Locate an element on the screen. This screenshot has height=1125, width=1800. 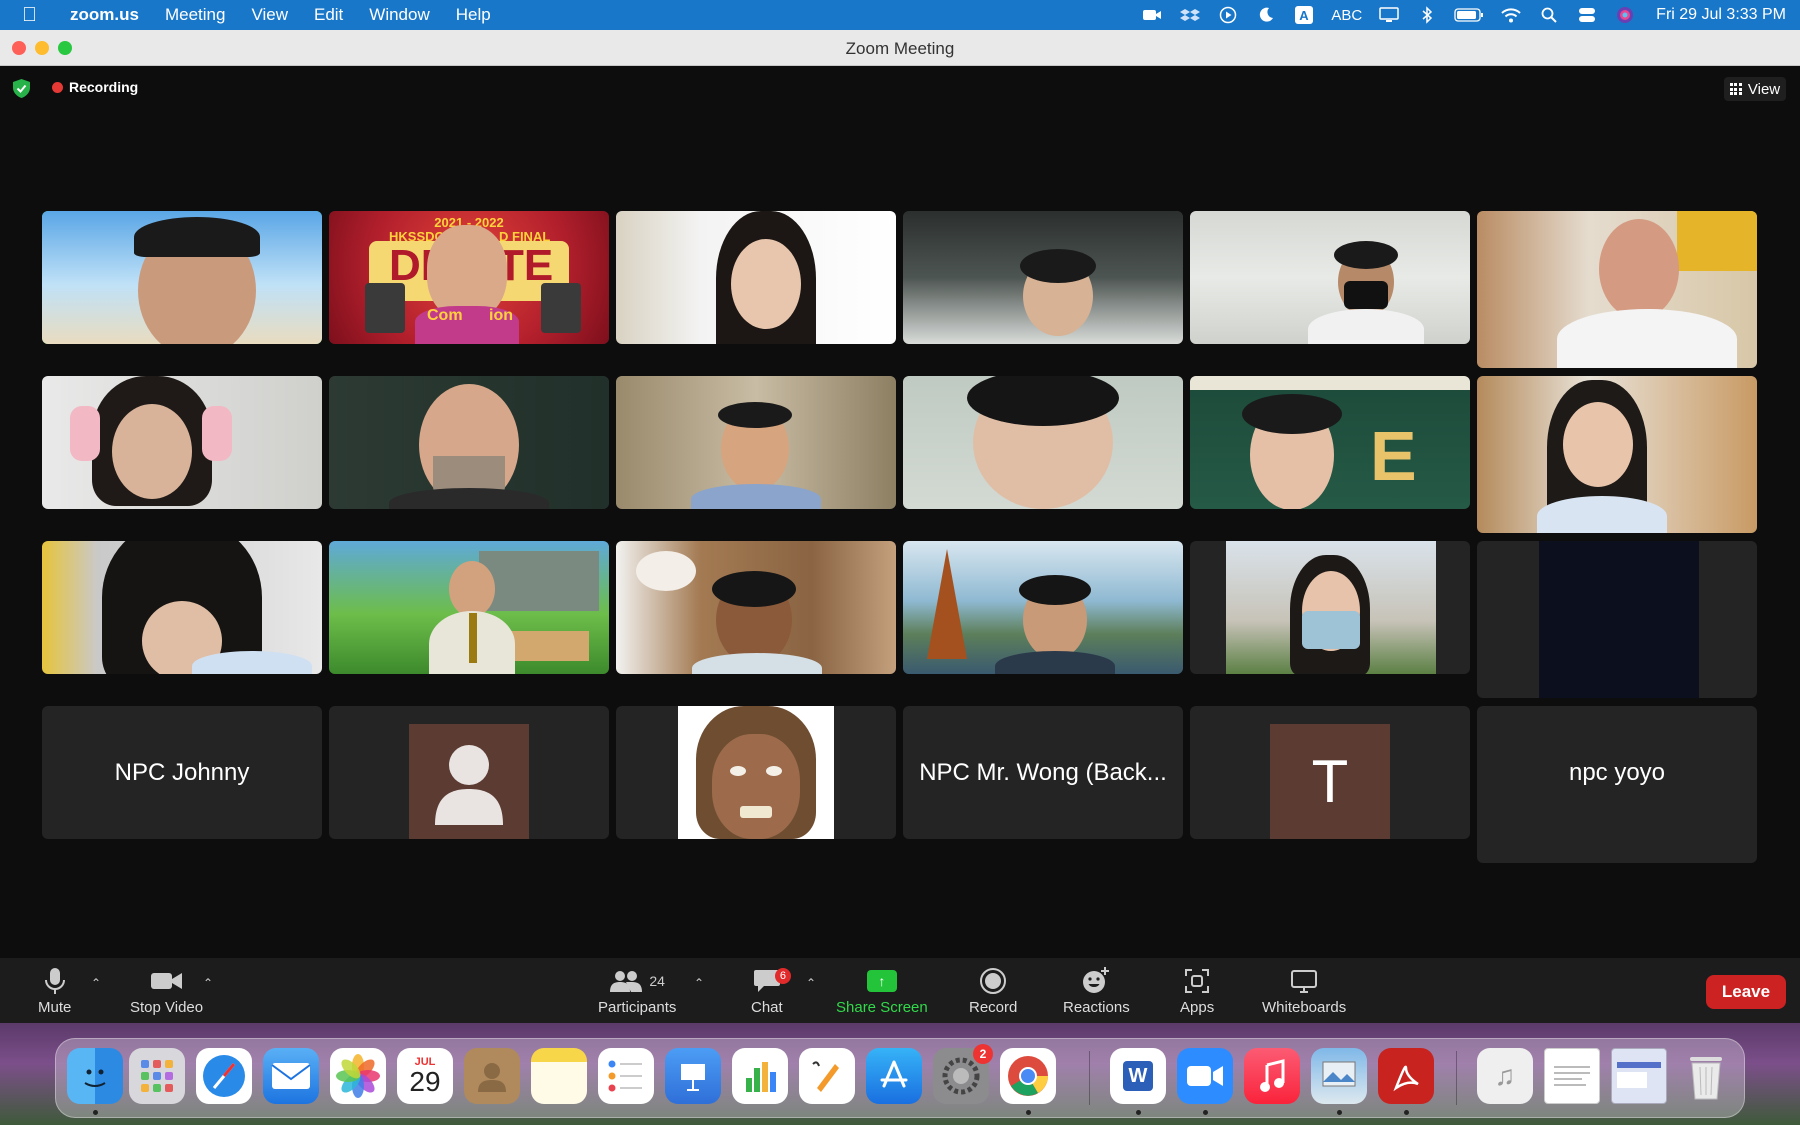
system-preferences-icon: 2 is located at coordinates (963, 1074).